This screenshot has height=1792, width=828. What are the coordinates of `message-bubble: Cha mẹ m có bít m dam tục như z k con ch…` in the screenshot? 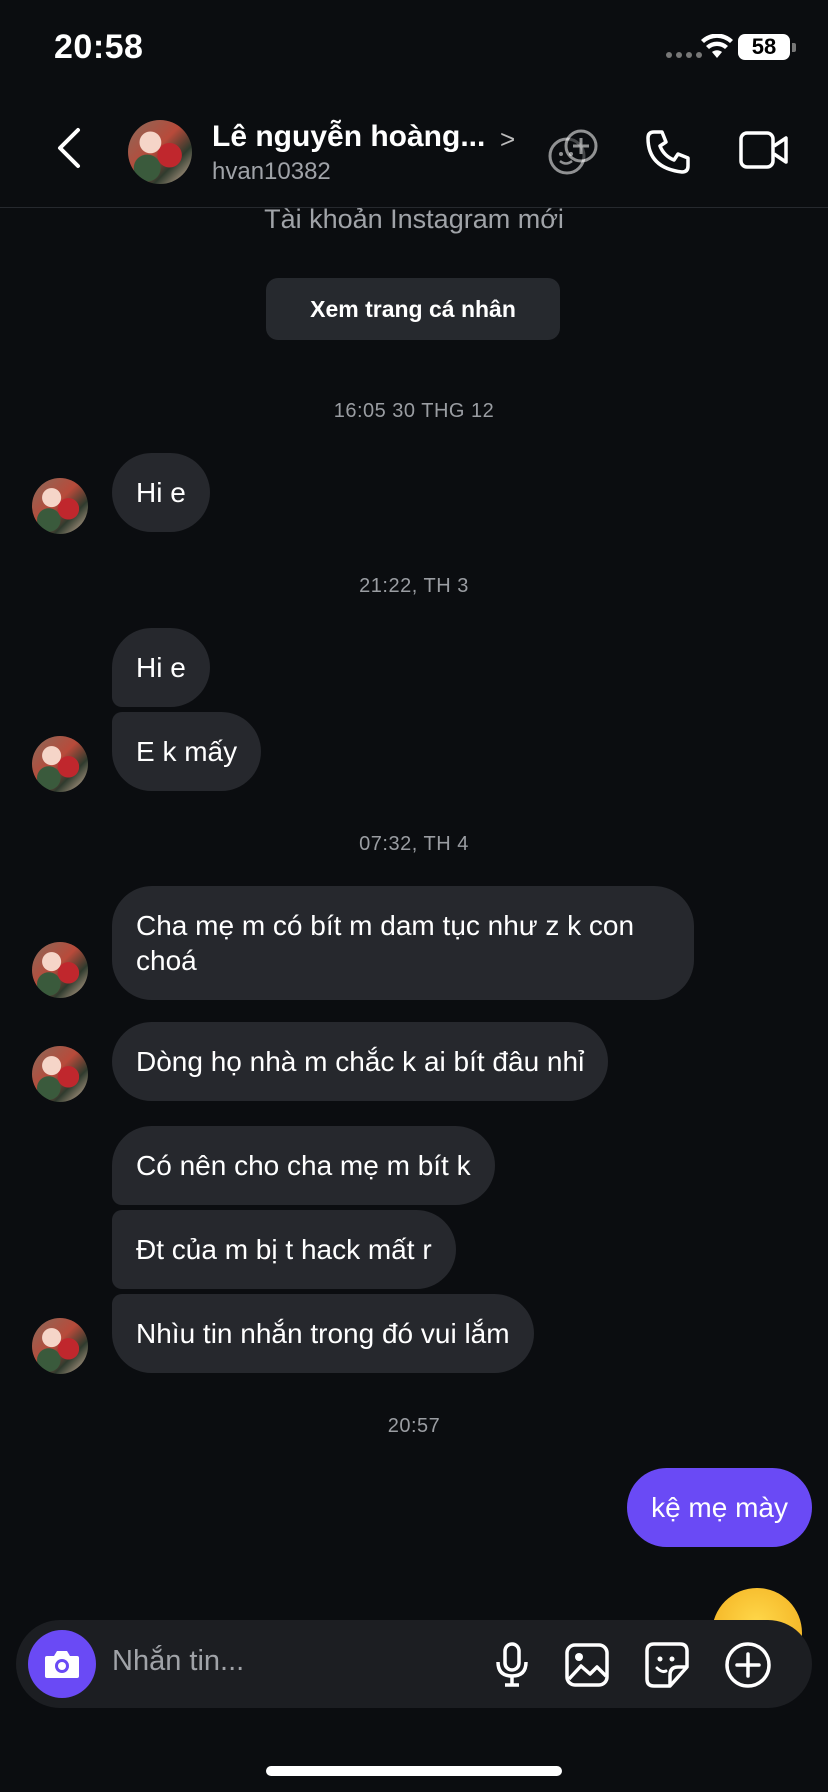 It's located at (403, 943).